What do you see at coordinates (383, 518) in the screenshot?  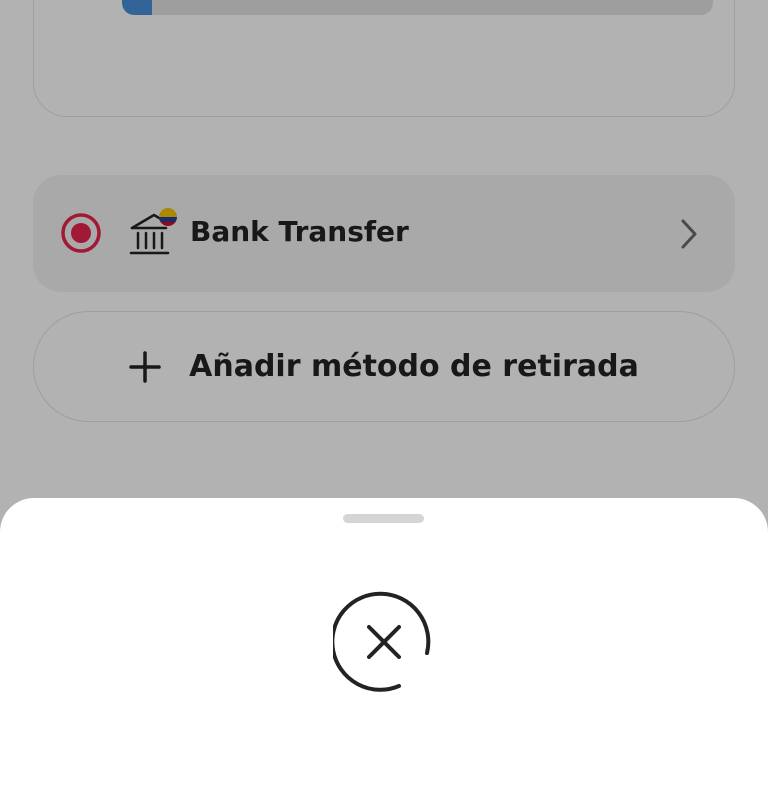 I see `sheet-drag-handle` at bounding box center [383, 518].